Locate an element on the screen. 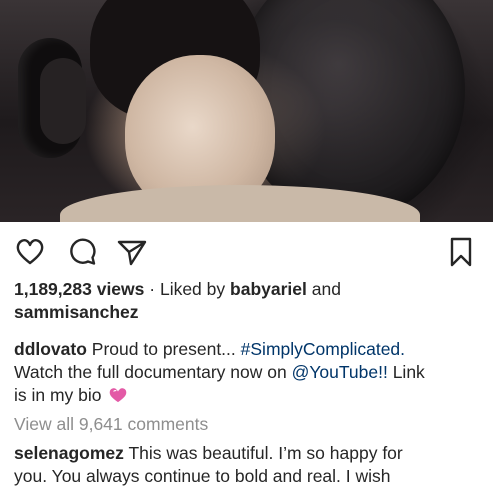 The image size is (493, 488). caption-text: Link is located at coordinates (408, 372).